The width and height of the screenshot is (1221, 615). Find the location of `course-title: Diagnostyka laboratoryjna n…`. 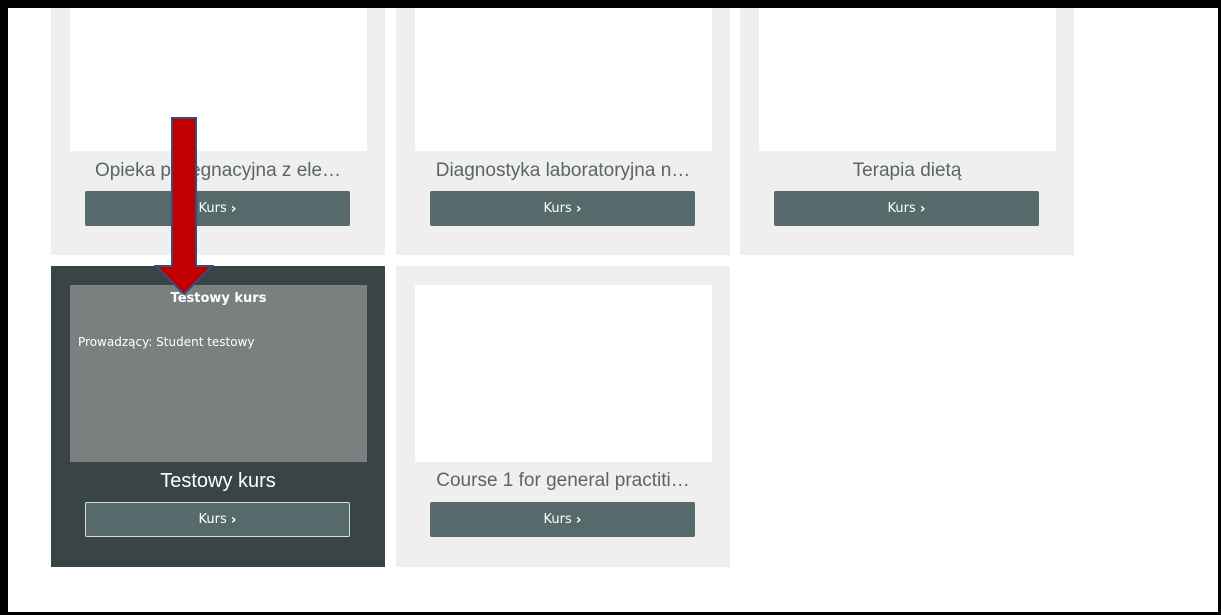

course-title: Diagnostyka laboratoryjna n… is located at coordinates (563, 171).